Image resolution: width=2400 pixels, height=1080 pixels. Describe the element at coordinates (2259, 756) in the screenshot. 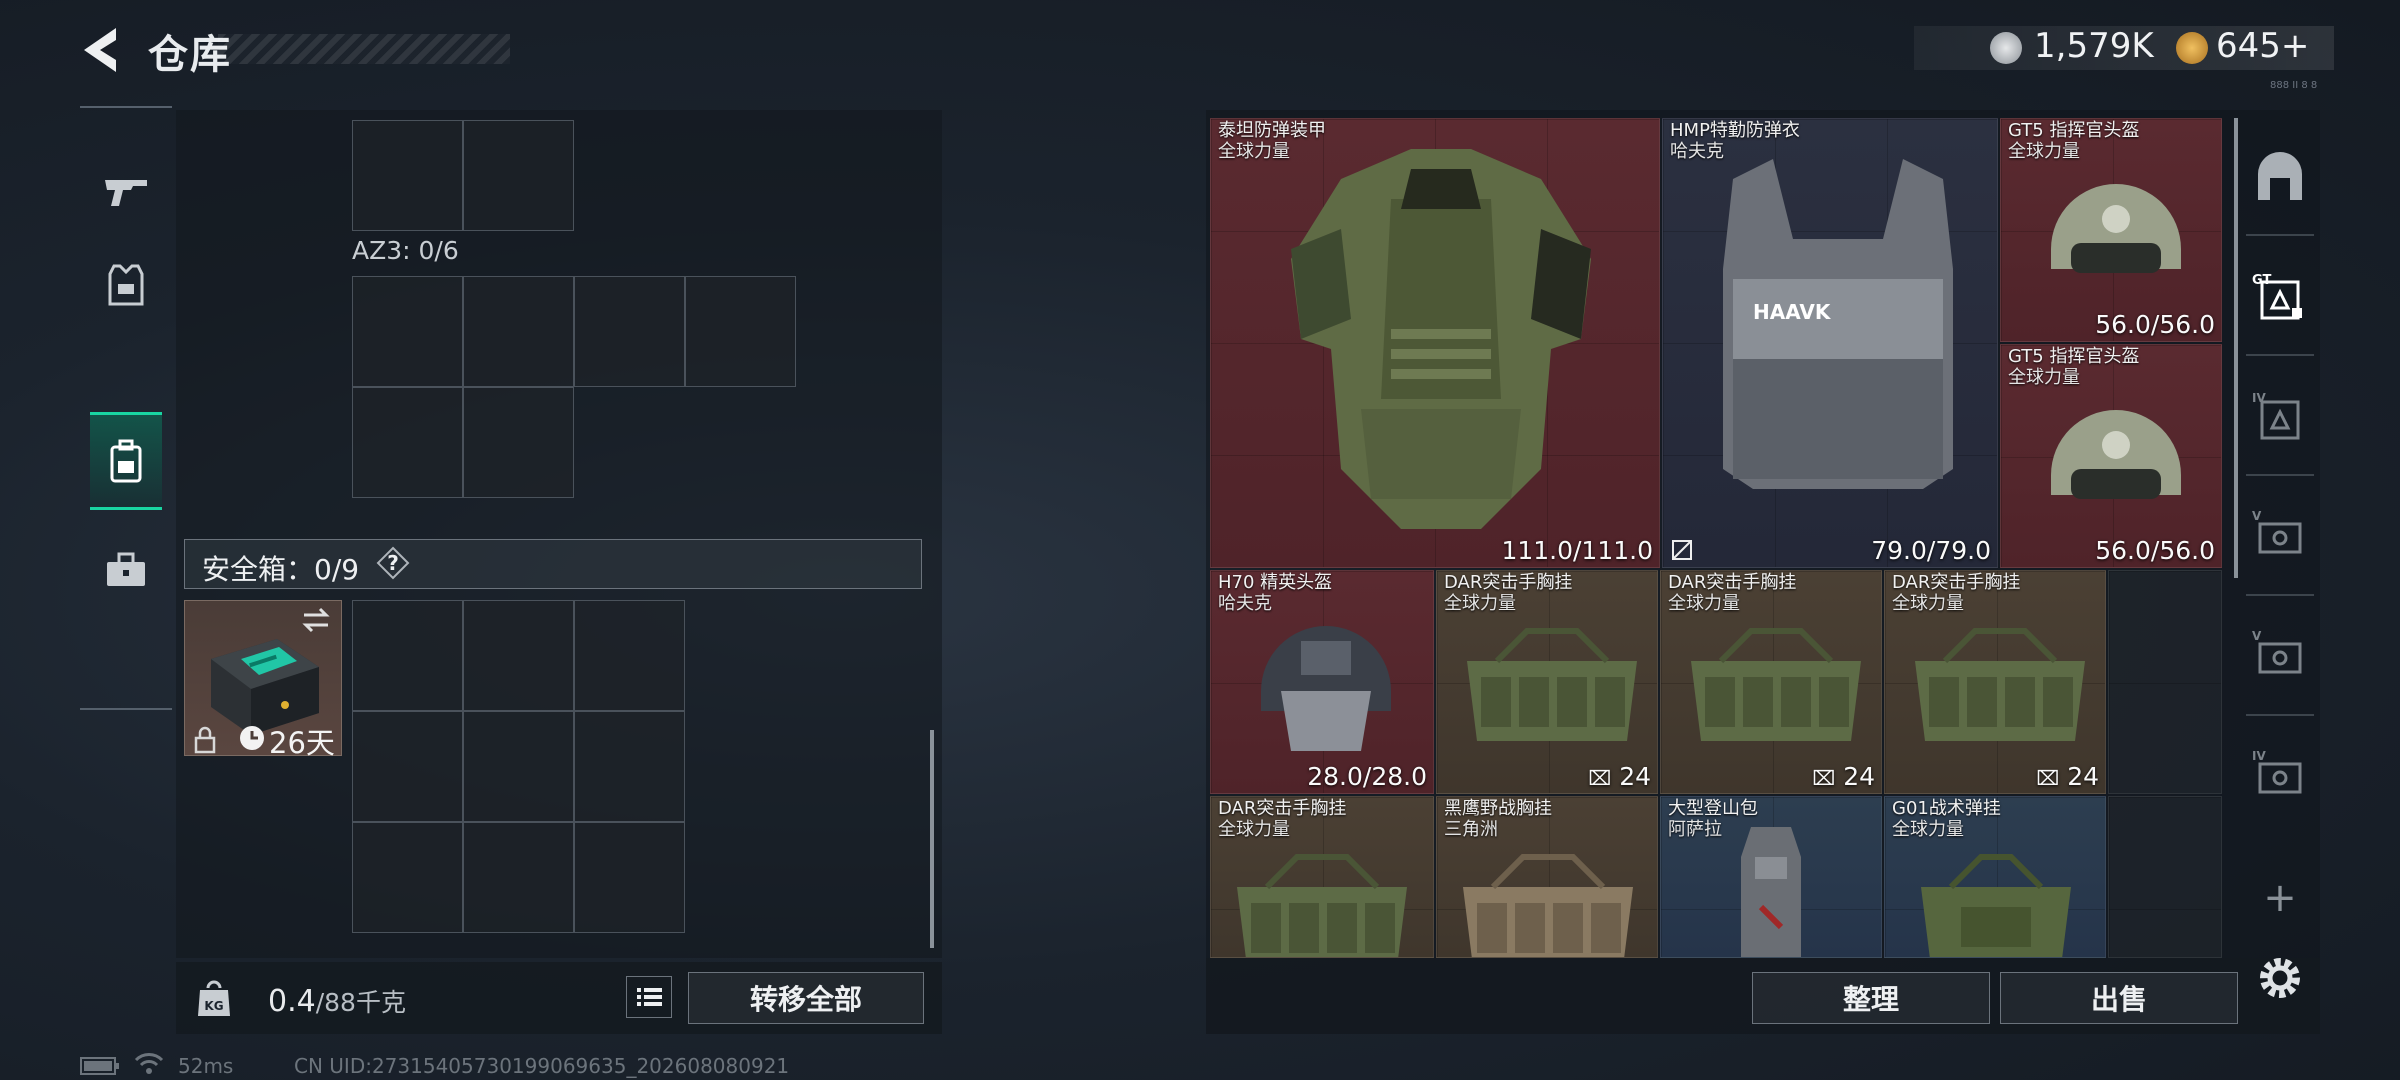

I see `tier-label: IV` at that location.